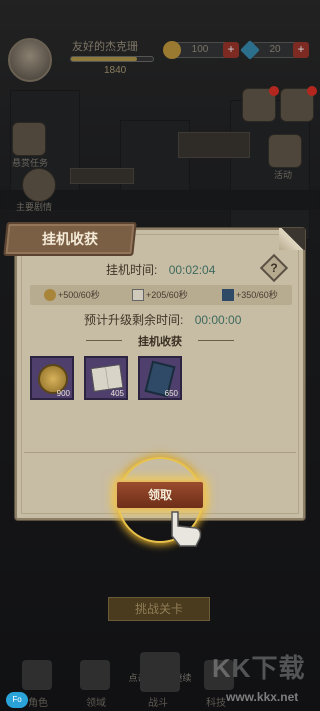 The height and width of the screenshot is (711, 320). Describe the element at coordinates (38, 701) in the screenshot. I see `nav-label-role: 角色` at that location.